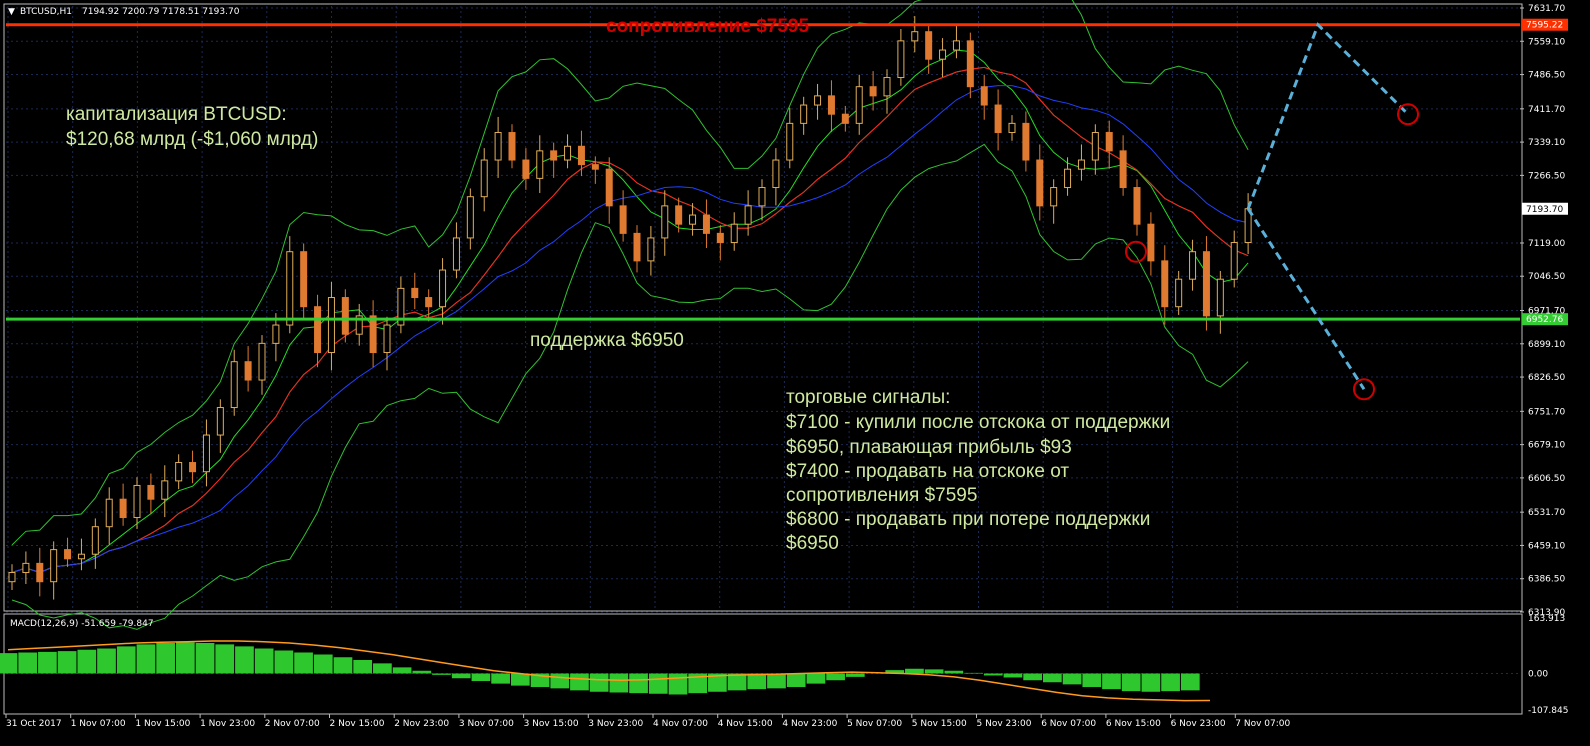 The height and width of the screenshot is (746, 1590). What do you see at coordinates (927, 471) in the screenshot?
I see `signal-line-4: $7400 - продавать на отскоке от` at bounding box center [927, 471].